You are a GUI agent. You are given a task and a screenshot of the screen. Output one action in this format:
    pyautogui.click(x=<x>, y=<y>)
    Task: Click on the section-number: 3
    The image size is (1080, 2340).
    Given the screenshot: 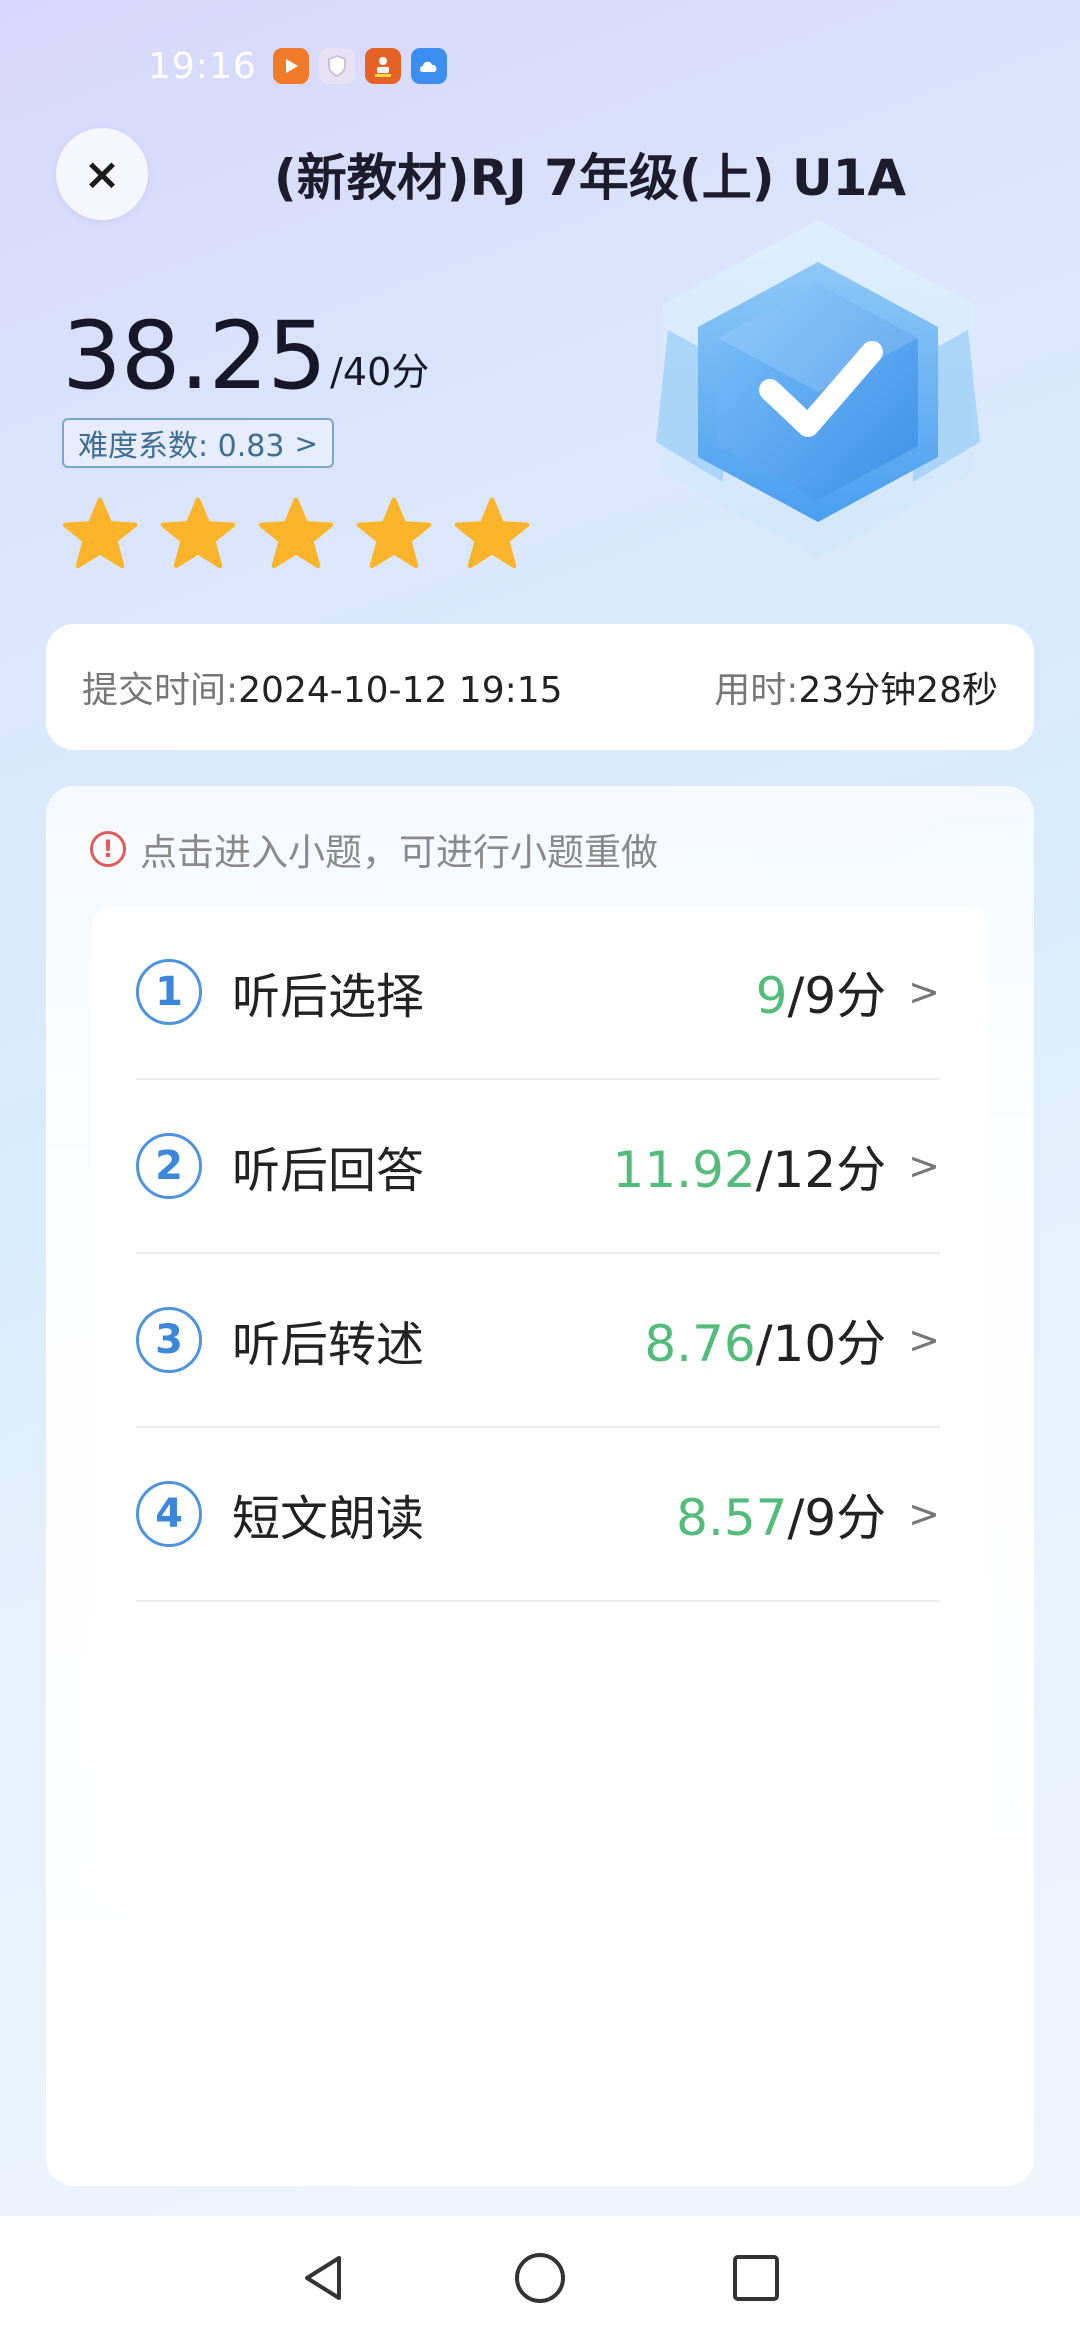 What is the action you would take?
    pyautogui.click(x=169, y=1340)
    